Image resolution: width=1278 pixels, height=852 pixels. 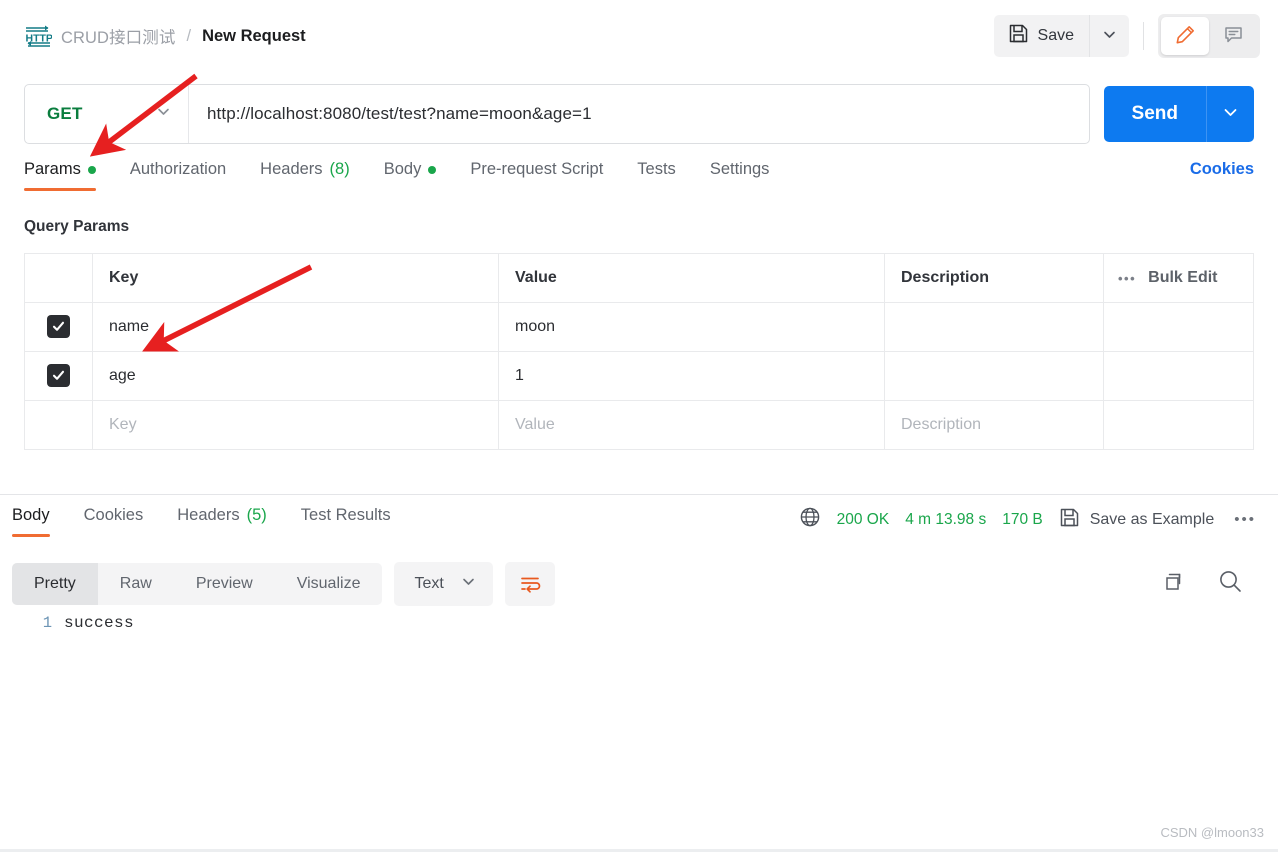 What do you see at coordinates (256, 515) in the screenshot?
I see `response-tab-headers-count: (5)` at bounding box center [256, 515].